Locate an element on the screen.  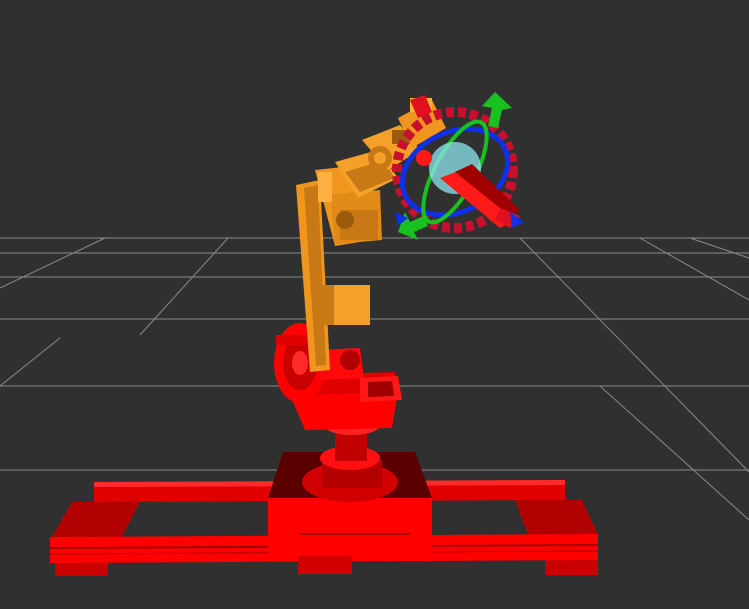
rail-left-support is located at coordinates (95, 521).